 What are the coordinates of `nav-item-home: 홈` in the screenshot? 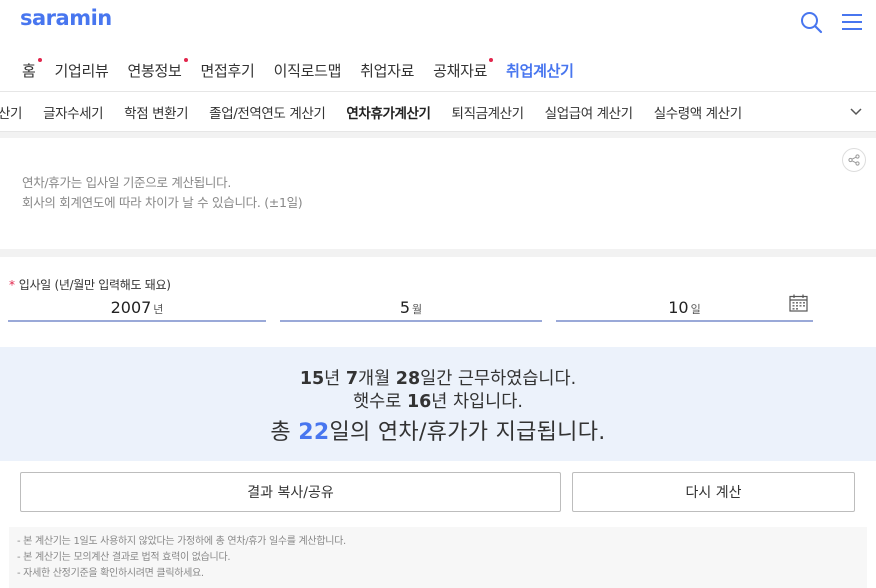 It's located at (32, 69).